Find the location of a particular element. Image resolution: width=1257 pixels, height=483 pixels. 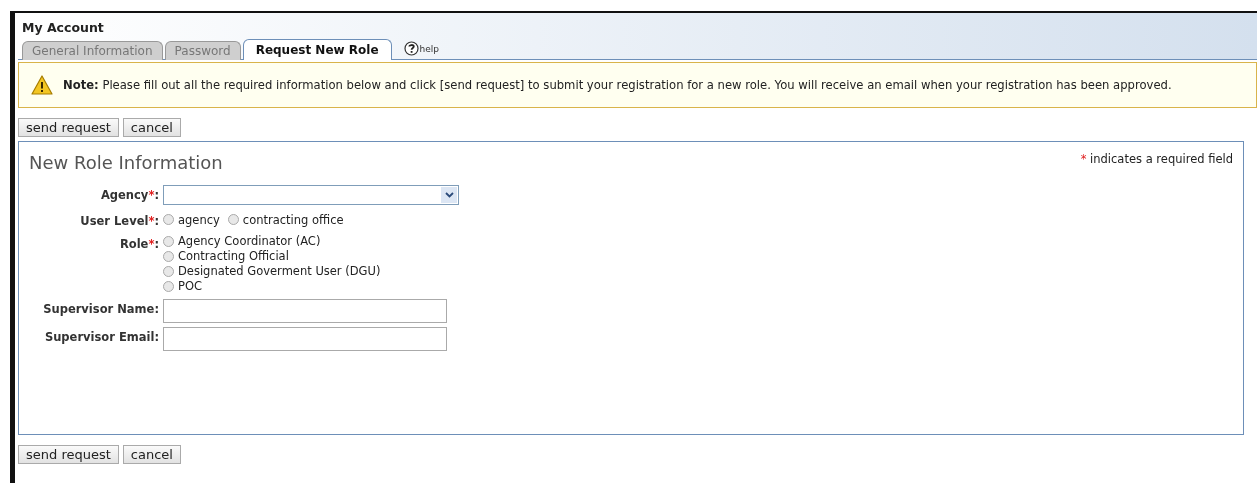

radio-label: contracting office is located at coordinates (293, 219).